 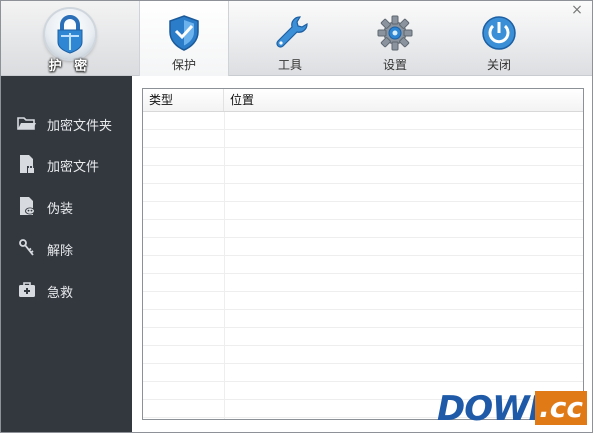 What do you see at coordinates (561, 408) in the screenshot?
I see `watermark-suffix: .cc` at bounding box center [561, 408].